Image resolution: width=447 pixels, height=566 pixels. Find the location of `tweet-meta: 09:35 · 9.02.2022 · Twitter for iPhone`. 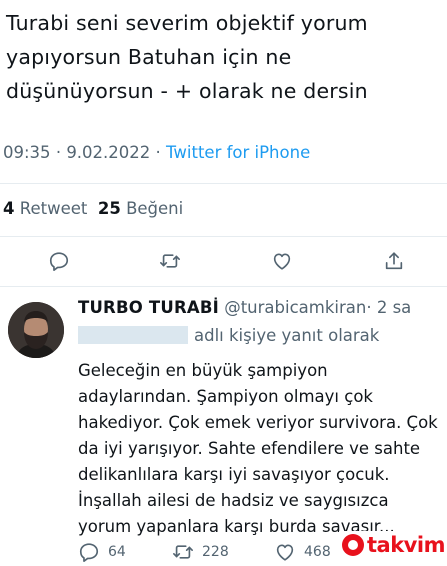

tweet-meta: 09:35 · 9.02.2022 · Twitter for iPhone is located at coordinates (156, 152).